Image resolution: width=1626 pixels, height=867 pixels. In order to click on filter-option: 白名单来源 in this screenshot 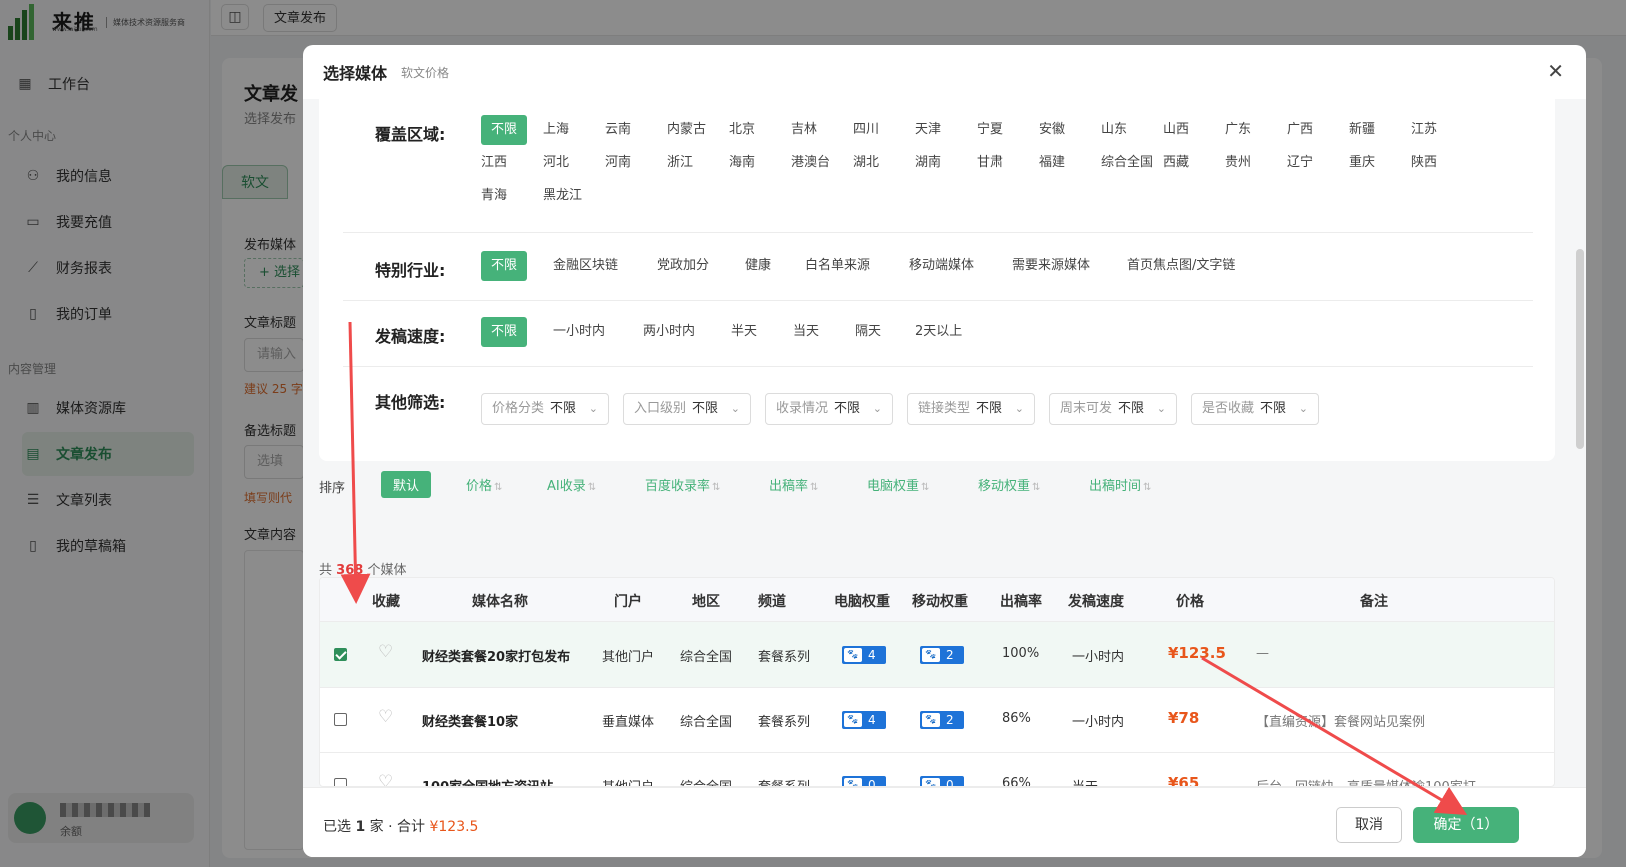, I will do `click(837, 266)`.